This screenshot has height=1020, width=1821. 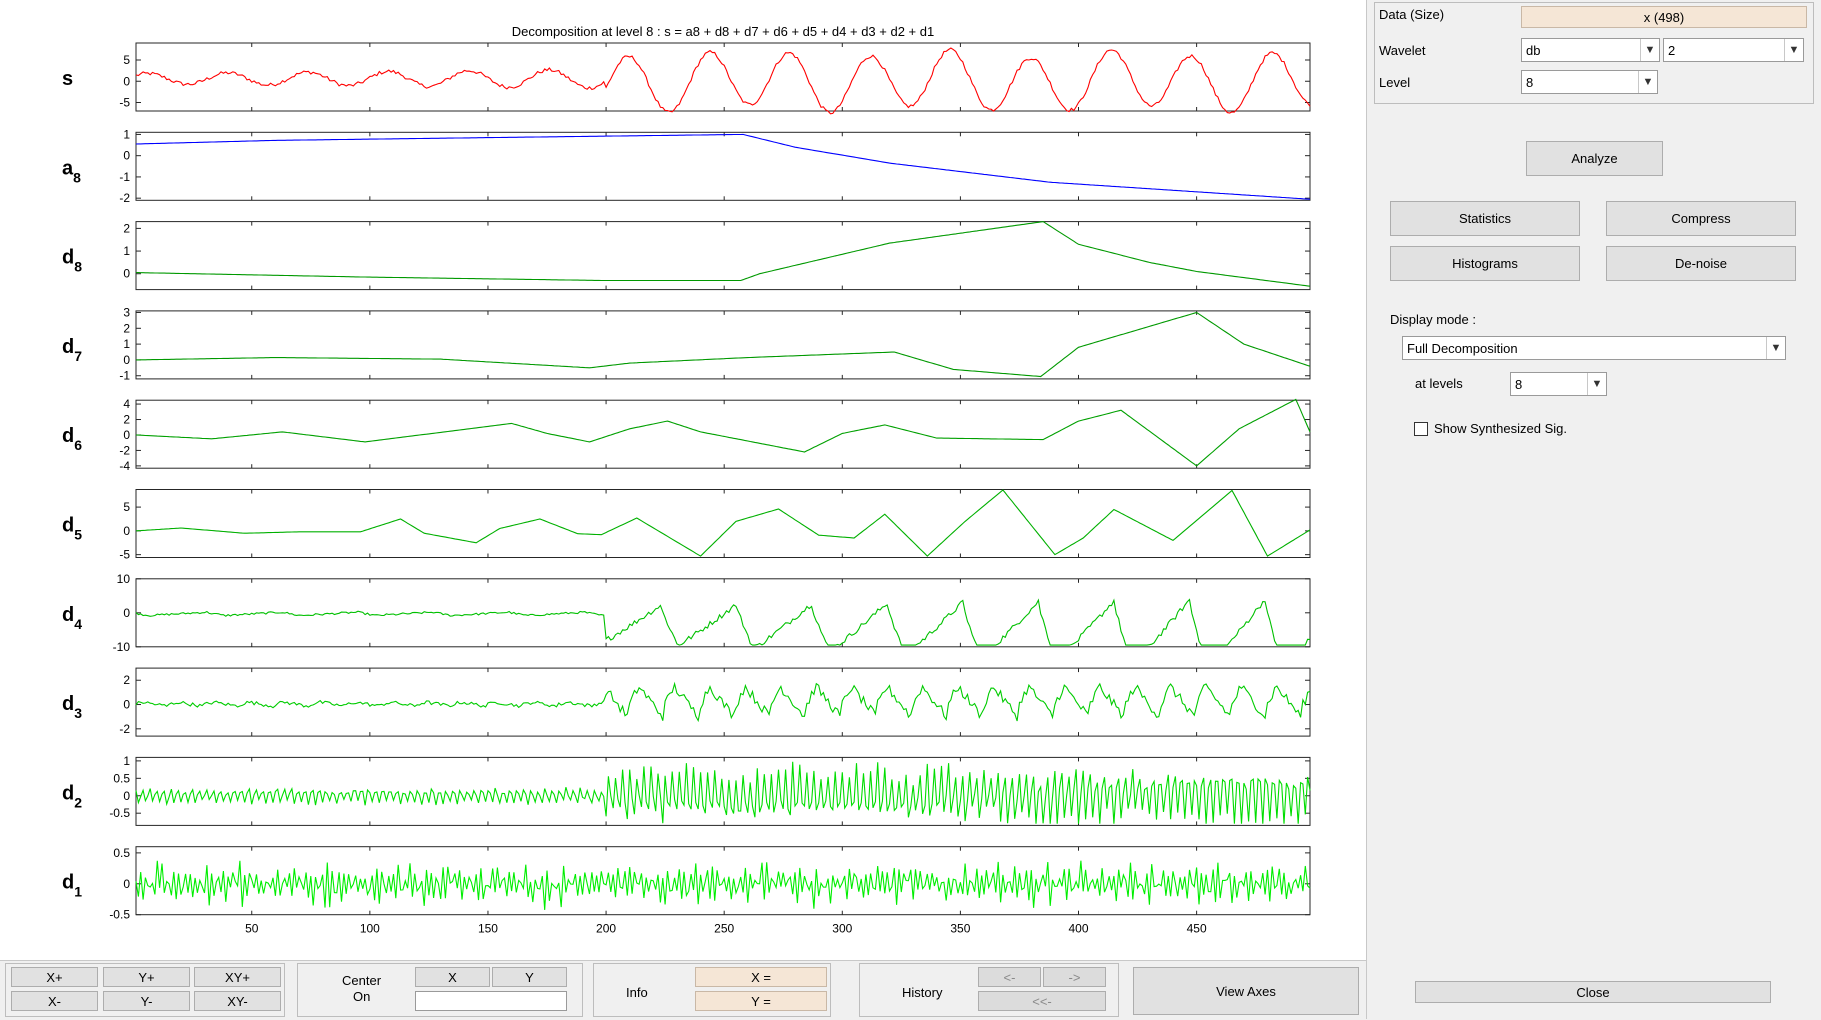 What do you see at coordinates (146, 977) in the screenshot?
I see `y-plus-button: Y+` at bounding box center [146, 977].